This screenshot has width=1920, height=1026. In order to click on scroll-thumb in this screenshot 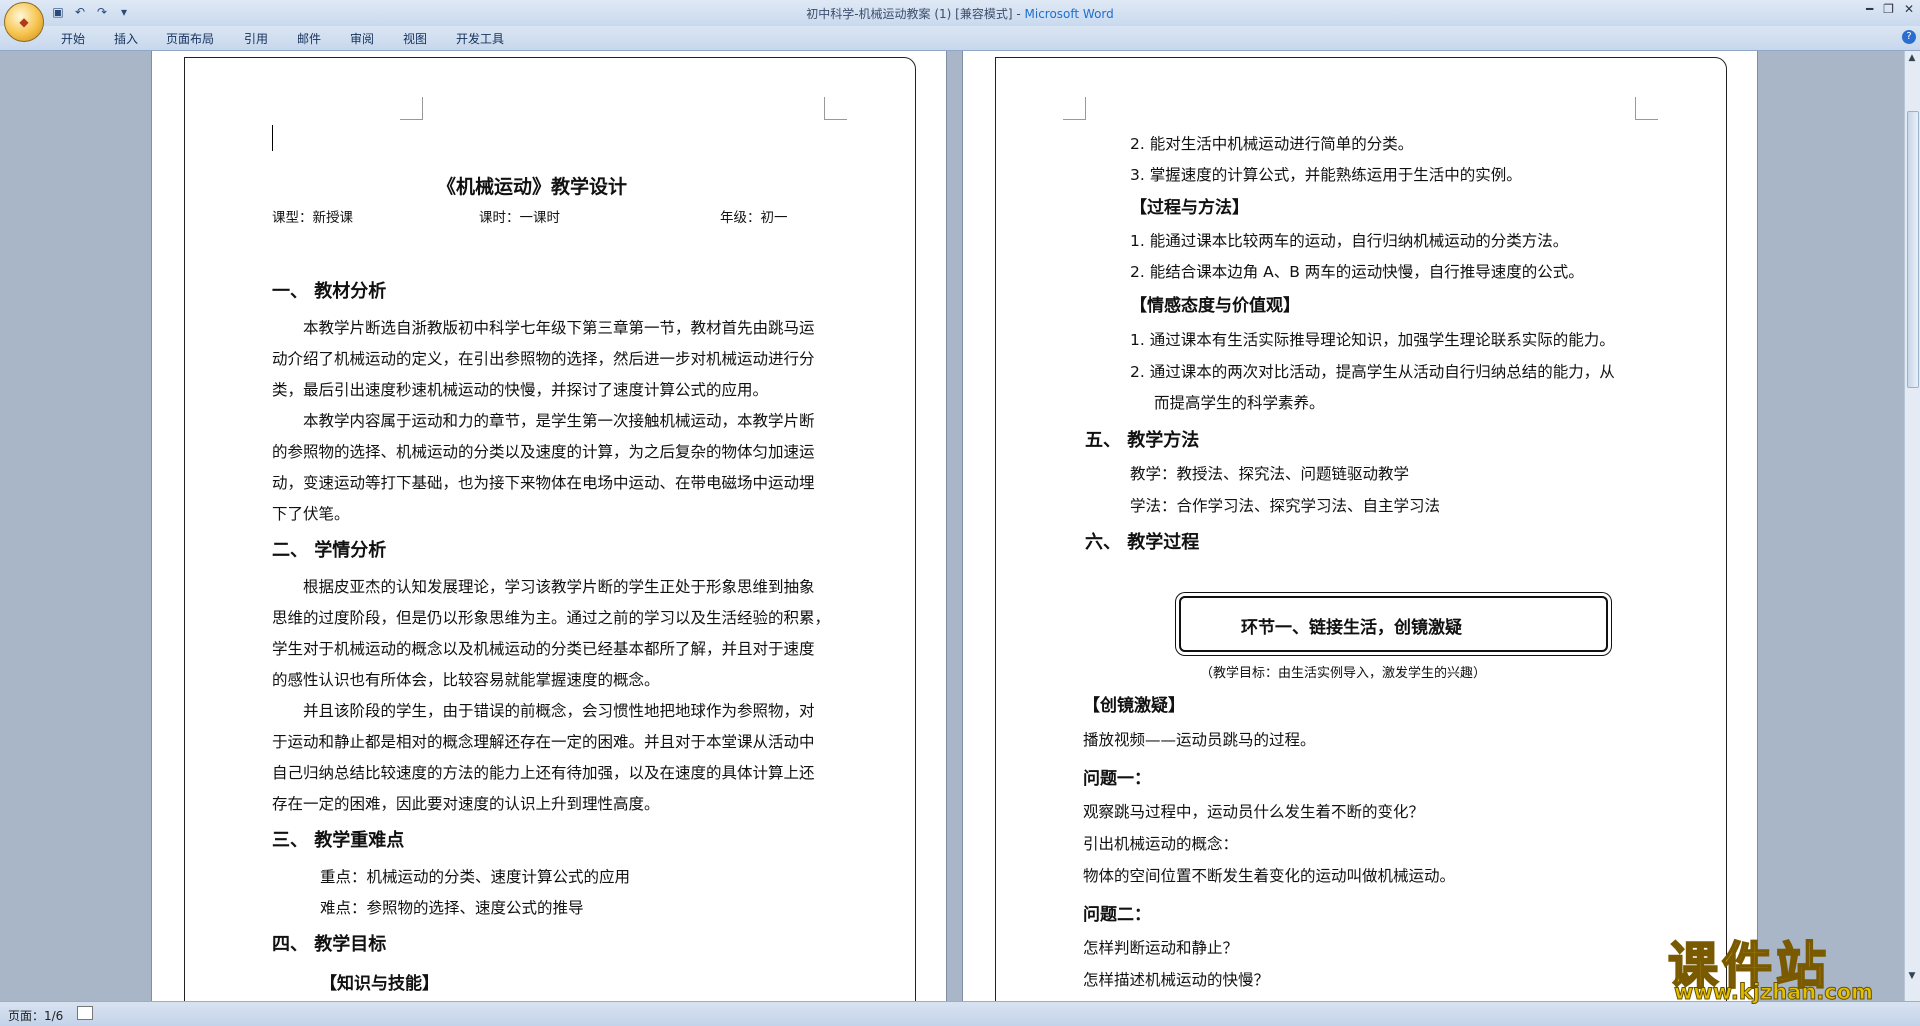, I will do `click(1913, 249)`.